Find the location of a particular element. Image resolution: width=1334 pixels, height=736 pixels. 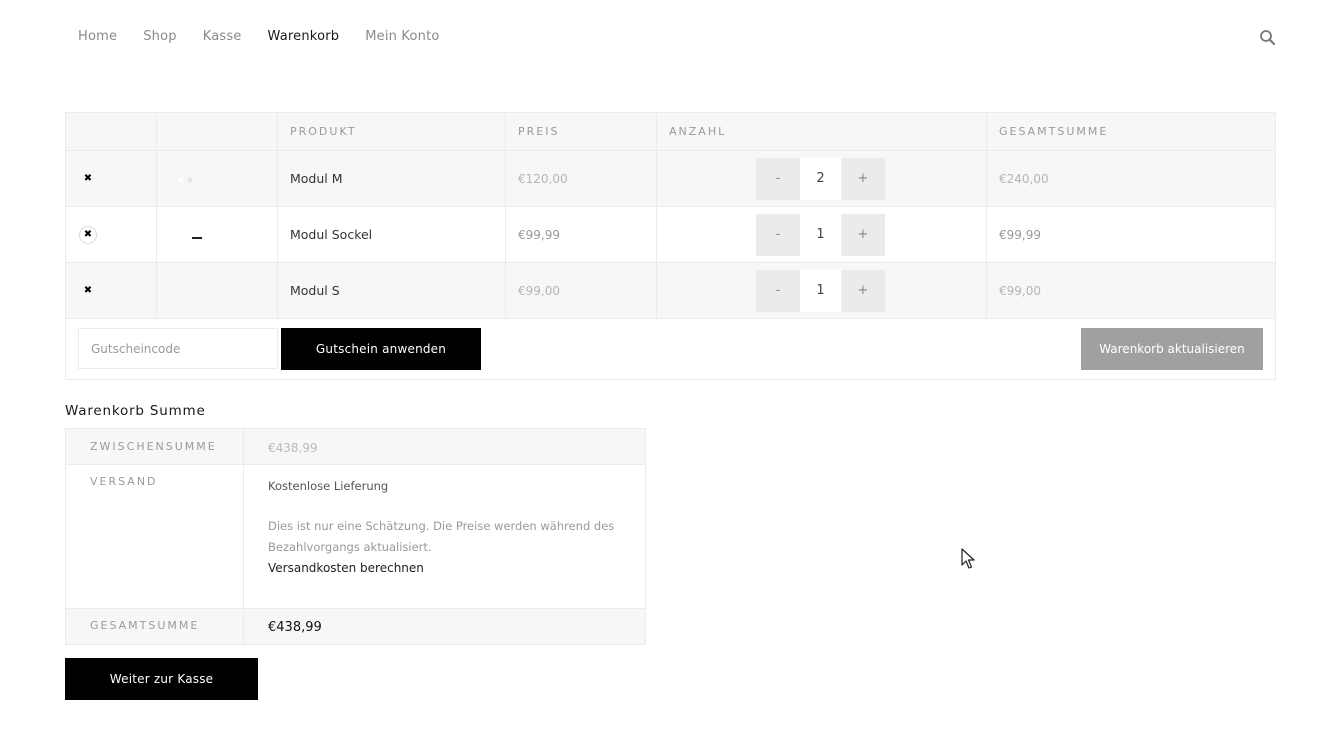

qty-input: 2 is located at coordinates (820, 178).